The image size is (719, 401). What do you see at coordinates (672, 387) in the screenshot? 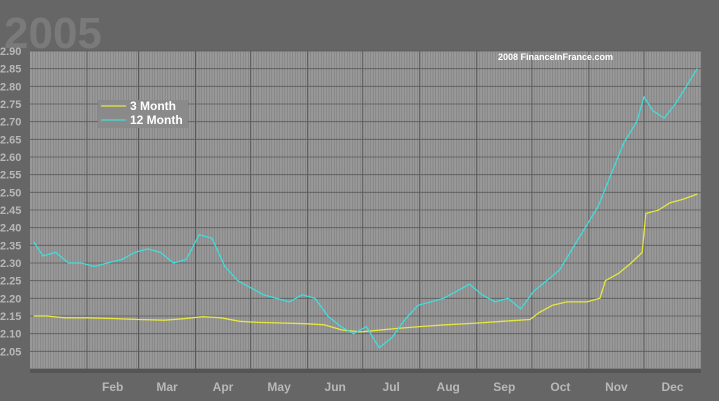
I see `x-tick-label: Dec` at bounding box center [672, 387].